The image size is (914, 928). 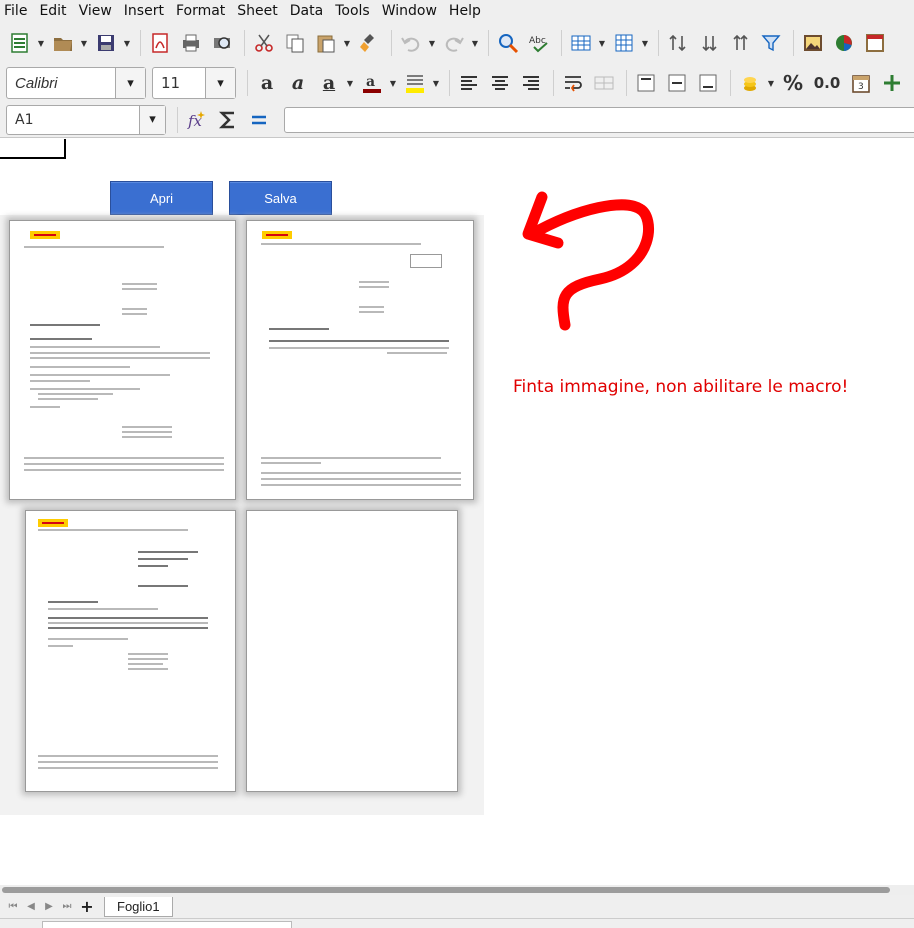 What do you see at coordinates (16, 11) in the screenshot?
I see `menu-file: File` at bounding box center [16, 11].